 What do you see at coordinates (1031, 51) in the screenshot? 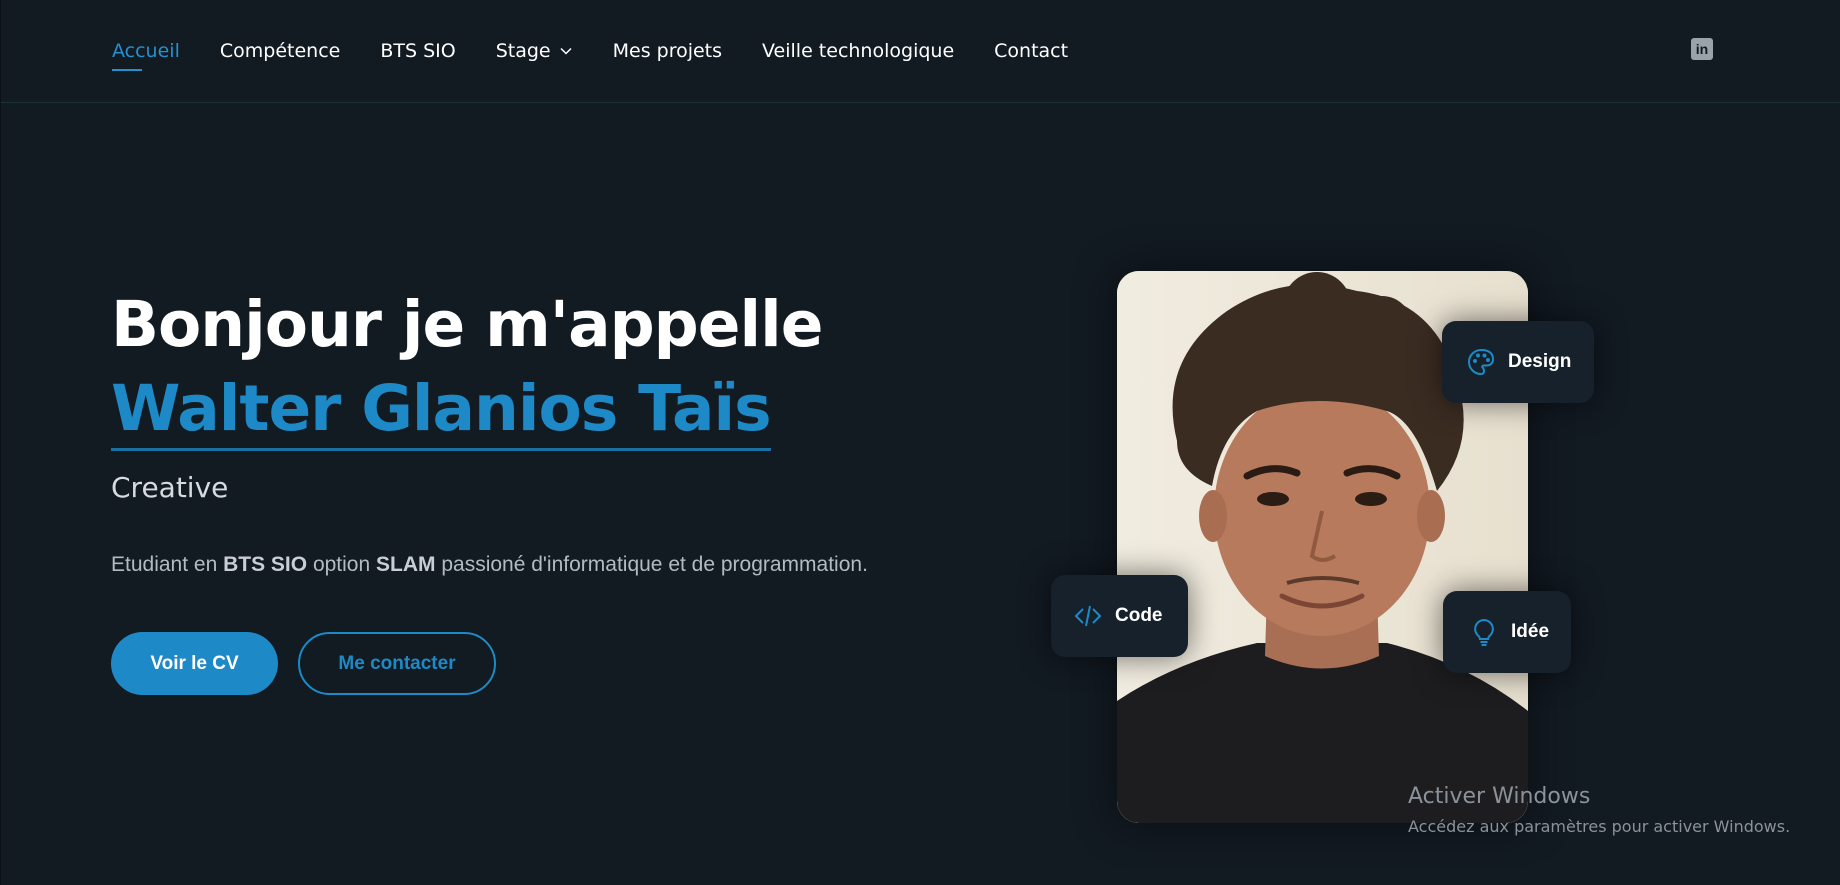
I see `nav-item-contact: Contact` at bounding box center [1031, 51].